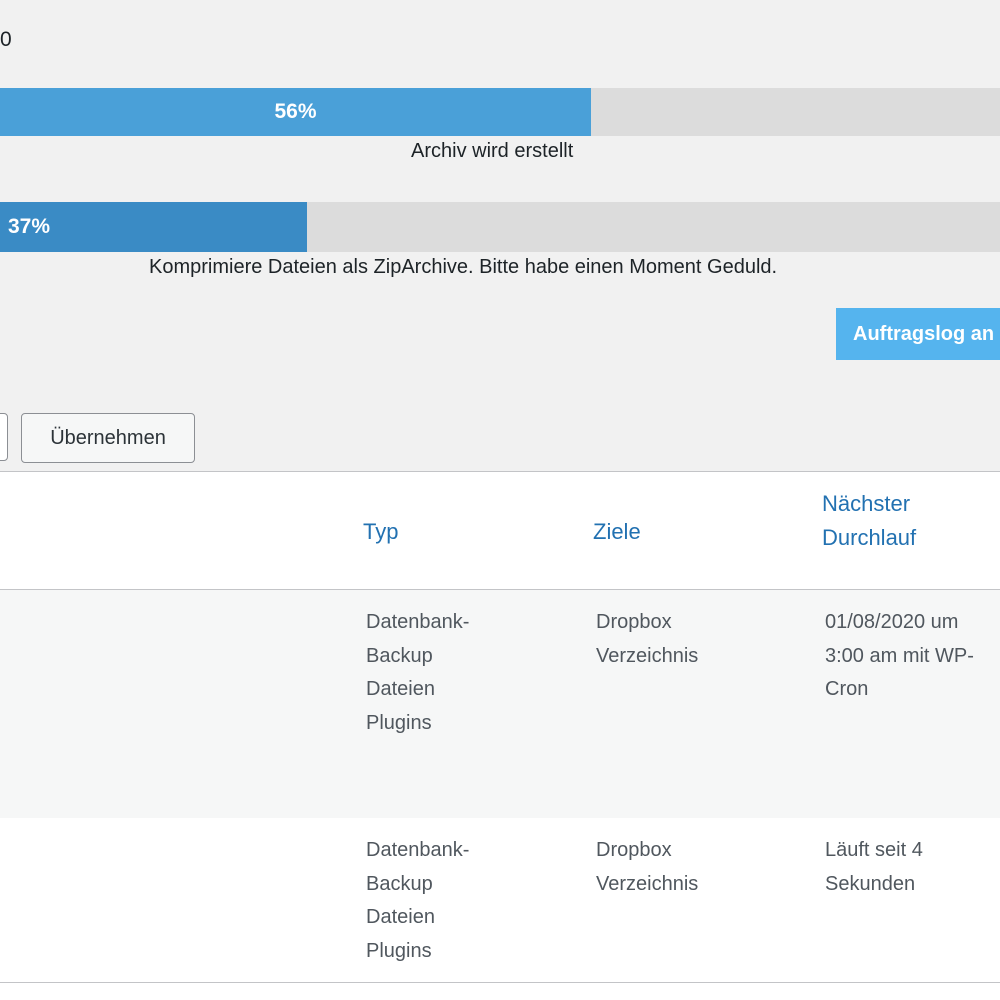 Image resolution: width=1000 pixels, height=1000 pixels. Describe the element at coordinates (870, 883) in the screenshot. I see `cell-line: Sekunden` at that location.